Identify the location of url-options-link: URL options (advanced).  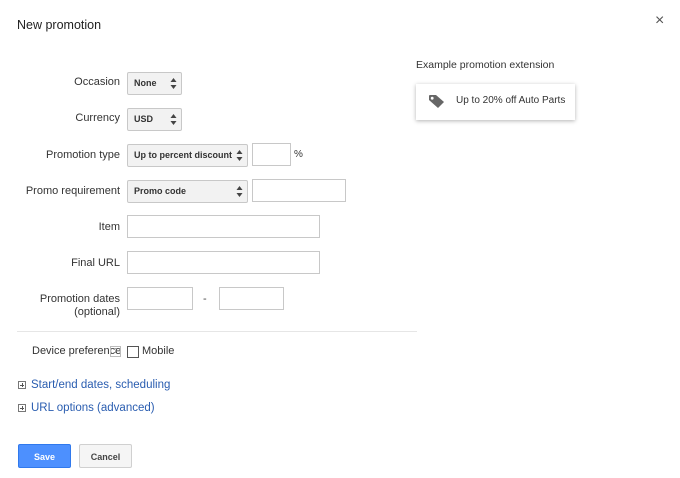
(93, 408).